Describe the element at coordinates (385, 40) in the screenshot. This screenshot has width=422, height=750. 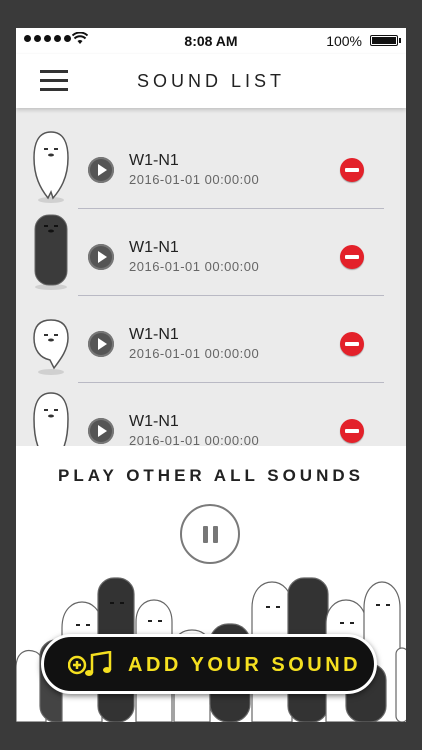
I see `battery-icon` at that location.